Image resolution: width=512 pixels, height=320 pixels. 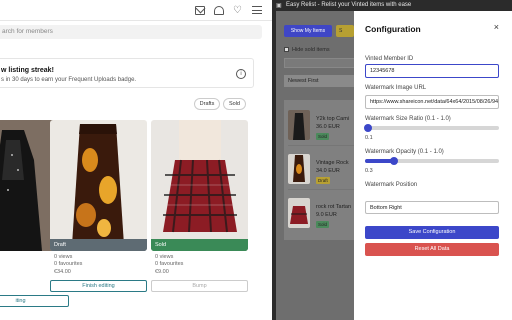 What do you see at coordinates (432, 232) in the screenshot?
I see `save-configuration-button: Save Configuration` at bounding box center [432, 232].